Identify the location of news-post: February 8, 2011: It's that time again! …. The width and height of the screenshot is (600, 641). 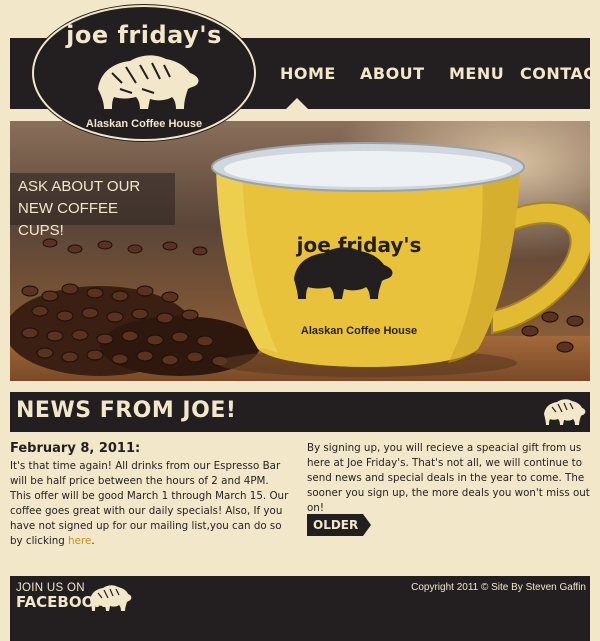
(150, 495).